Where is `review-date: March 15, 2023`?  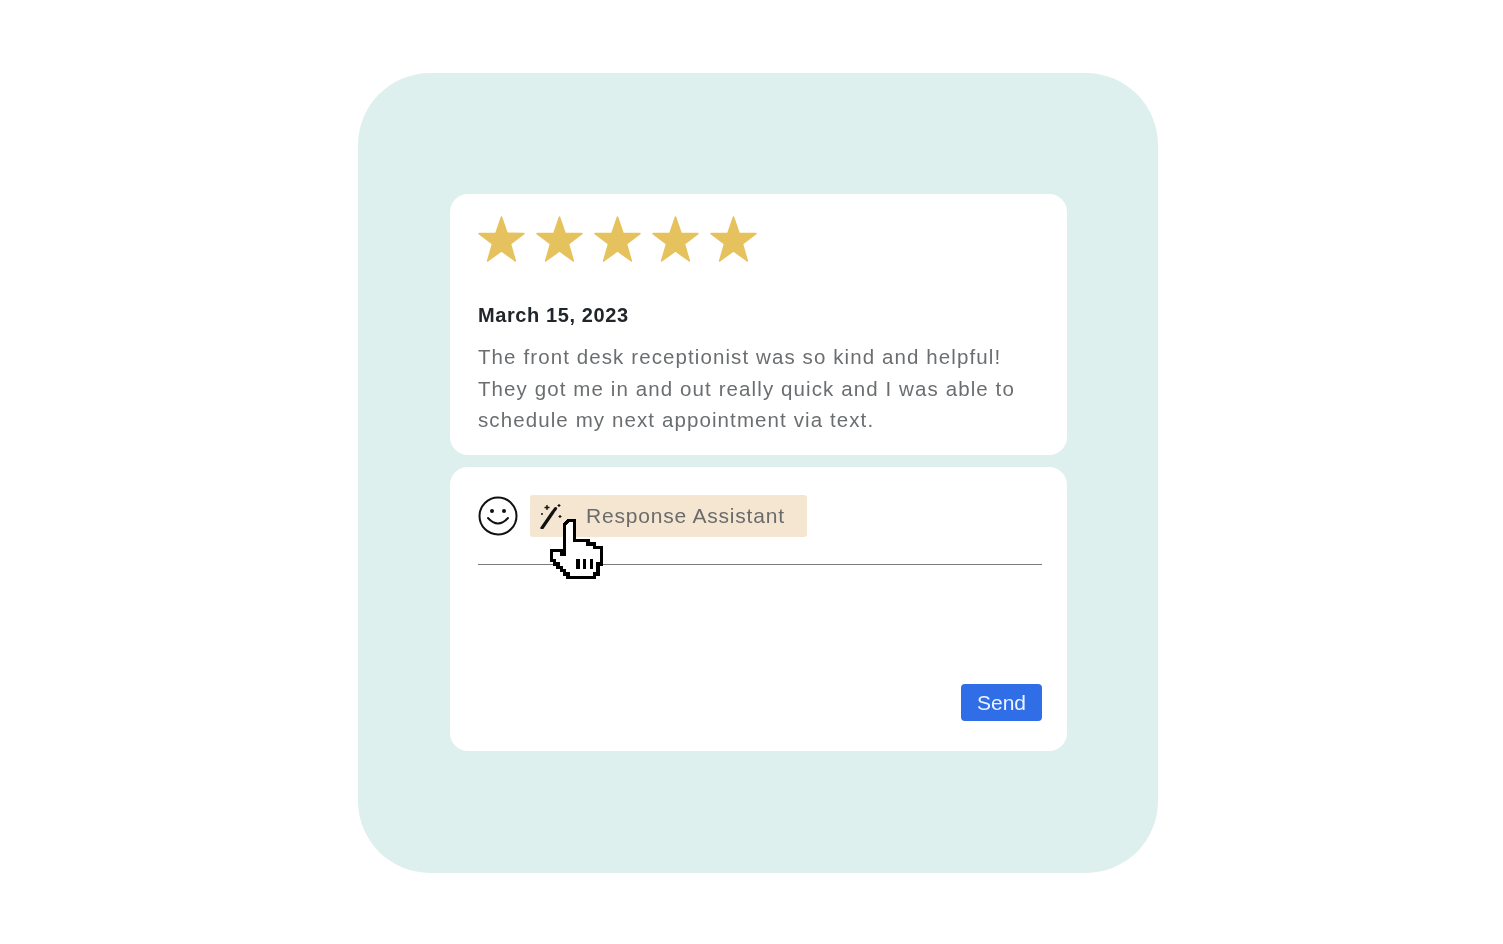
review-date: March 15, 2023 is located at coordinates (554, 315).